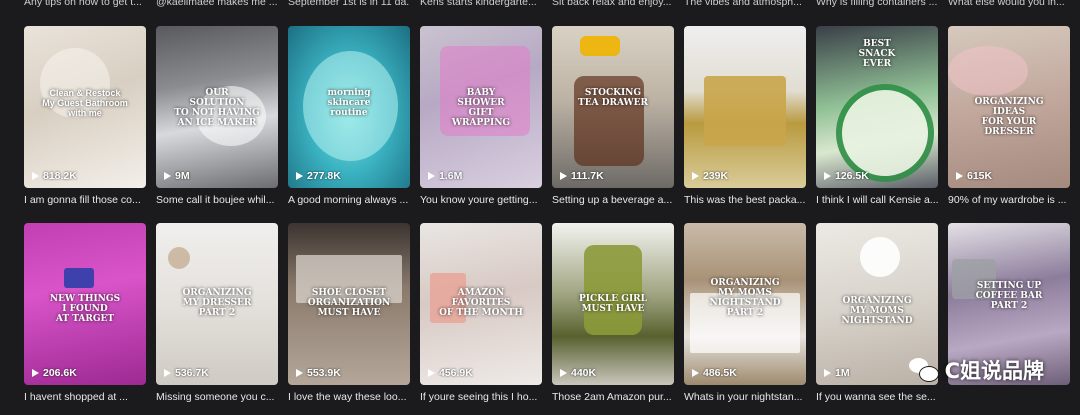 This screenshot has width=1080, height=415. What do you see at coordinates (837, 373) in the screenshot?
I see `view-count: 1M` at bounding box center [837, 373].